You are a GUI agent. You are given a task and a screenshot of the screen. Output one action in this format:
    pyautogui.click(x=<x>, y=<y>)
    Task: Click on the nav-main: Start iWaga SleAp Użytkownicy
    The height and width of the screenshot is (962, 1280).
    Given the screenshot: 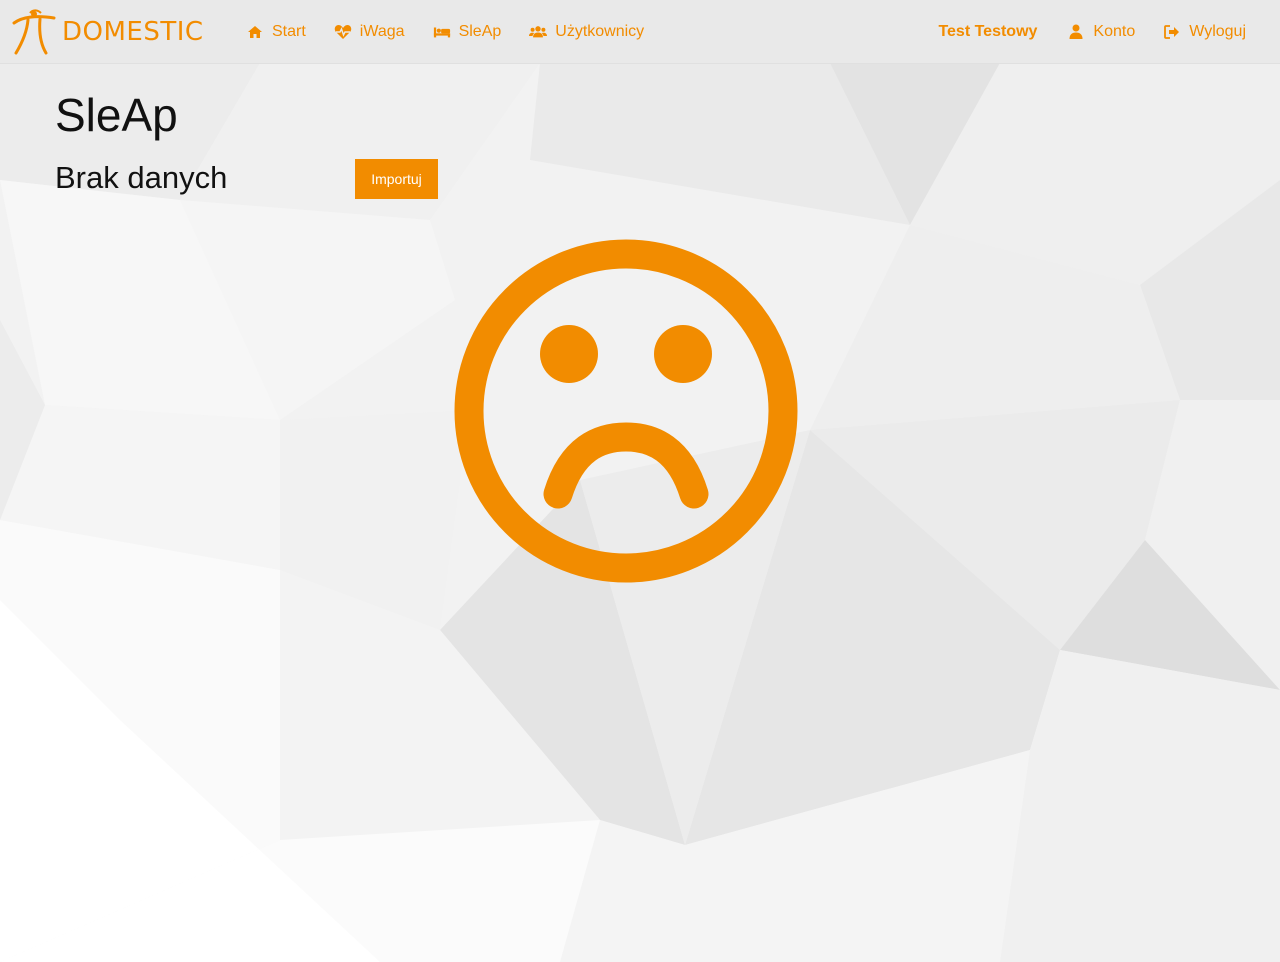 What is the action you would take?
    pyautogui.click(x=445, y=31)
    